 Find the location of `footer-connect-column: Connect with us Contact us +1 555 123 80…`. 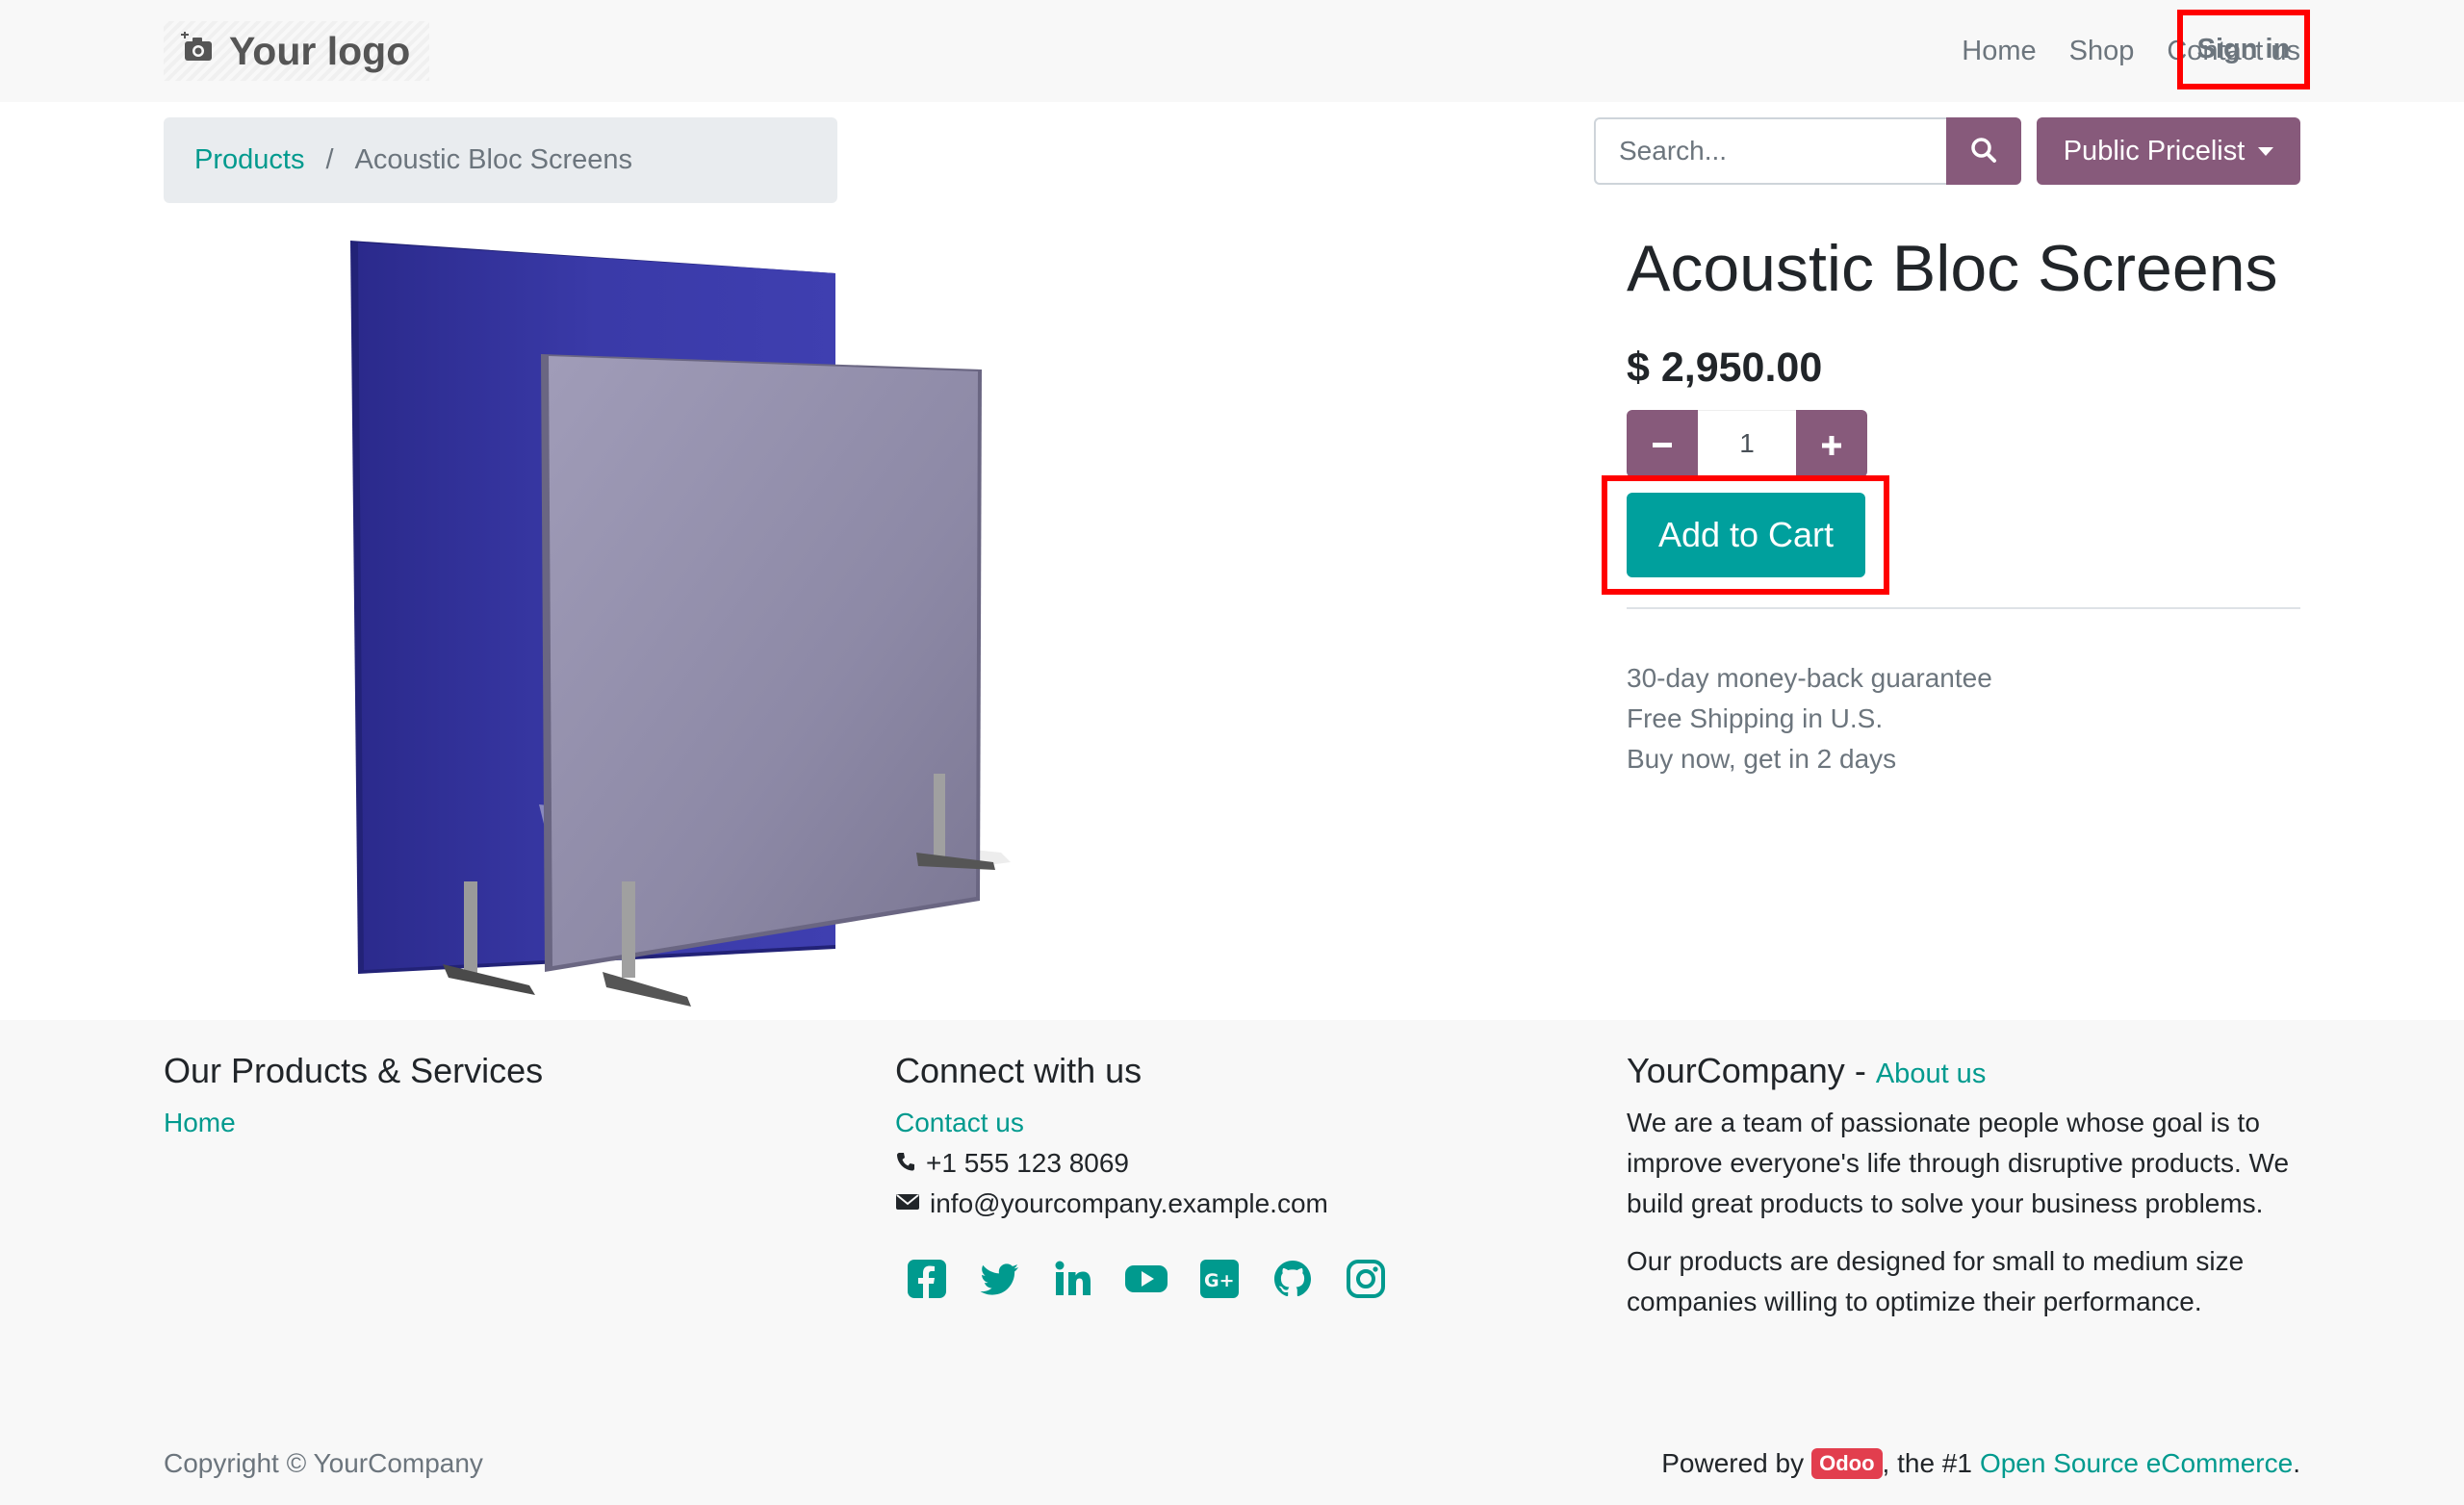

footer-connect-column: Connect with us Contact us +1 555 123 80… is located at coordinates (1141, 1176).